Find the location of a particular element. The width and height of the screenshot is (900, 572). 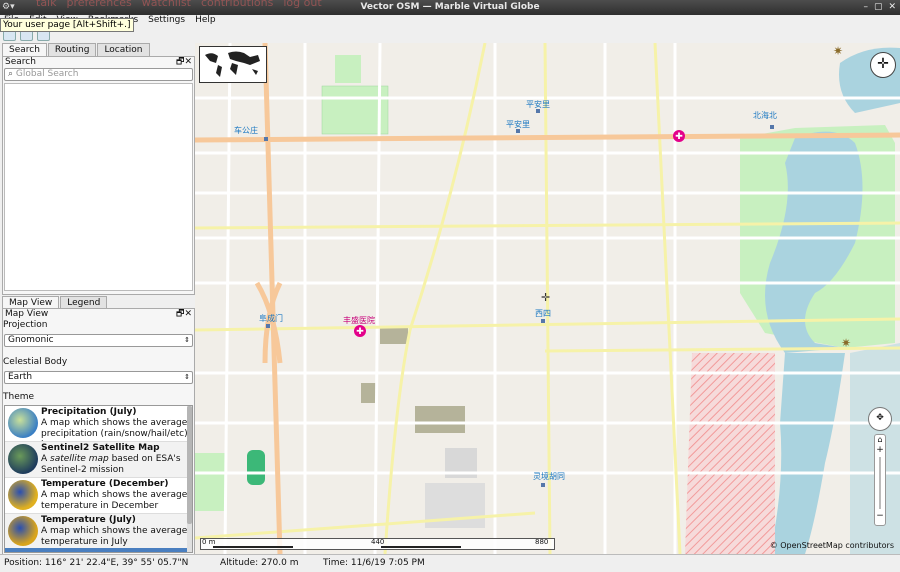

pool-area is located at coordinates (256, 467).